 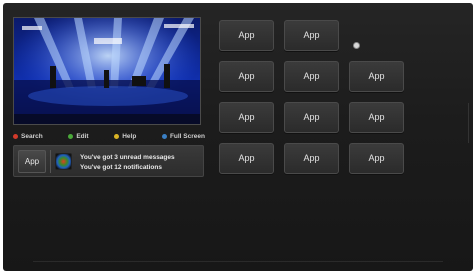 I want to click on legend-full-screen-label: Full Screen, so click(x=187, y=136).